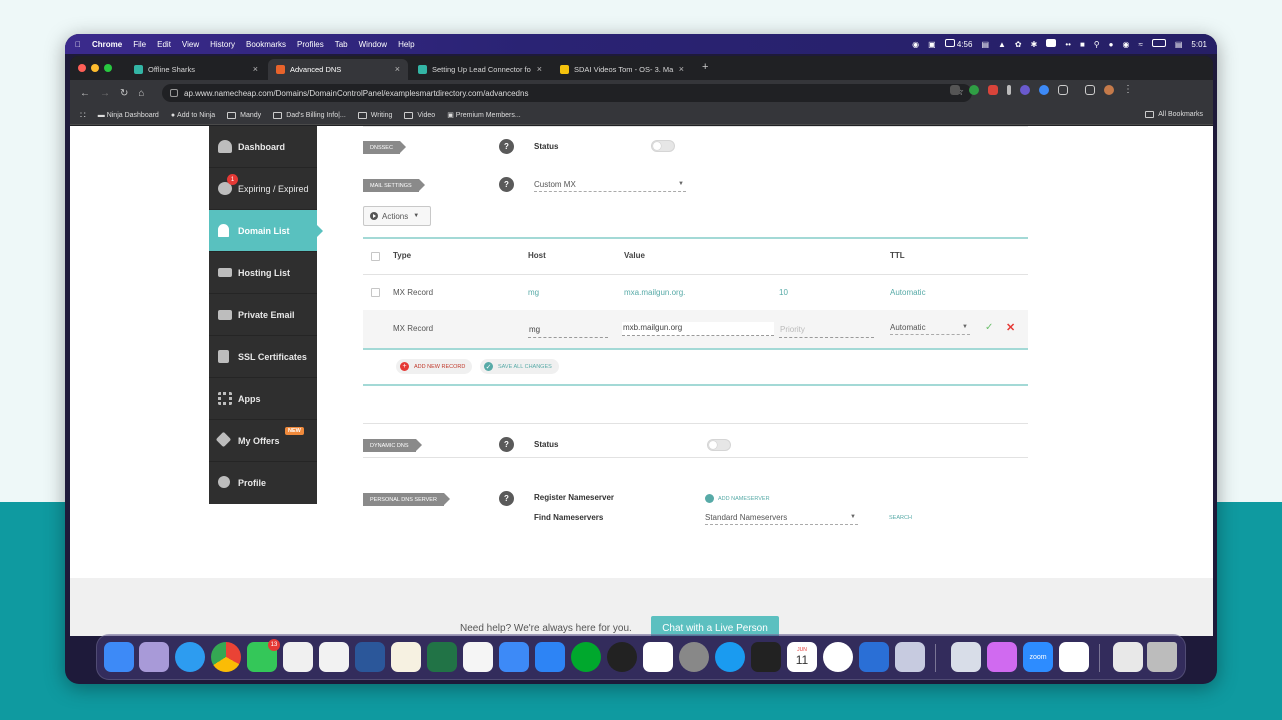 This screenshot has width=1282, height=720. I want to click on sidebar-item-apps: Apps, so click(263, 399).